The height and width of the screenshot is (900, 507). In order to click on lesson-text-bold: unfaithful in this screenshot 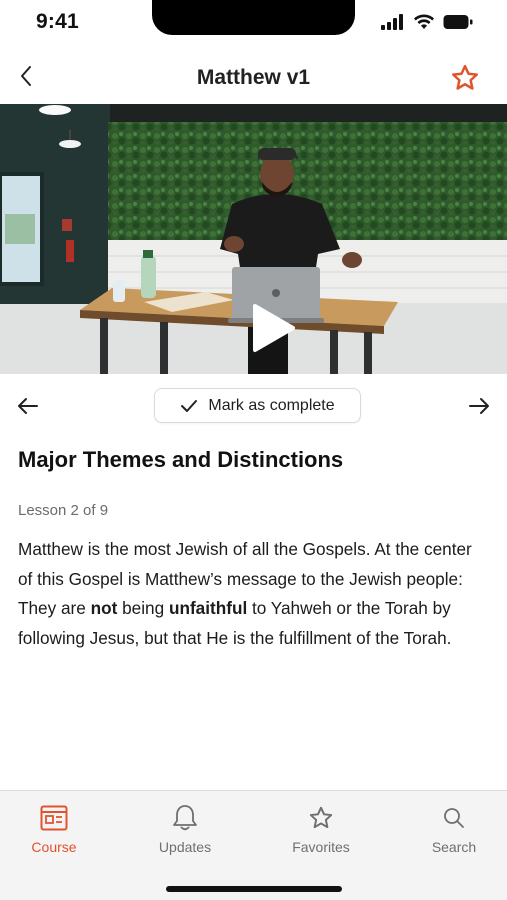, I will do `click(208, 608)`.